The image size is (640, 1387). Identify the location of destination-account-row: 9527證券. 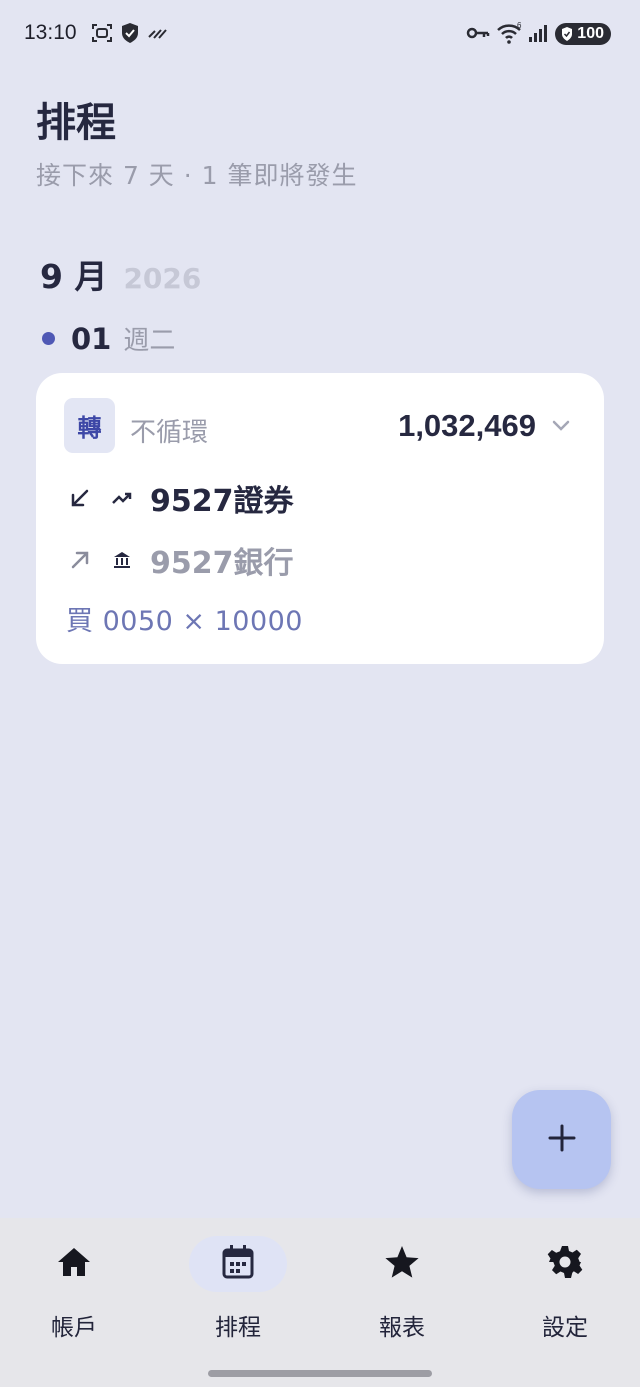
(180, 498).